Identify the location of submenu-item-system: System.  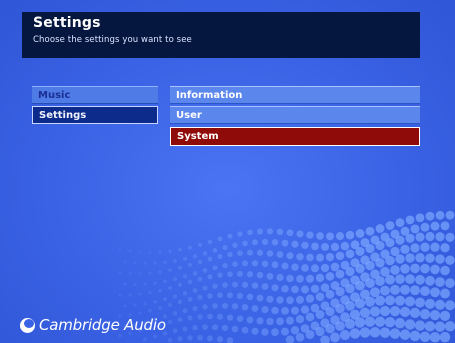
(295, 136).